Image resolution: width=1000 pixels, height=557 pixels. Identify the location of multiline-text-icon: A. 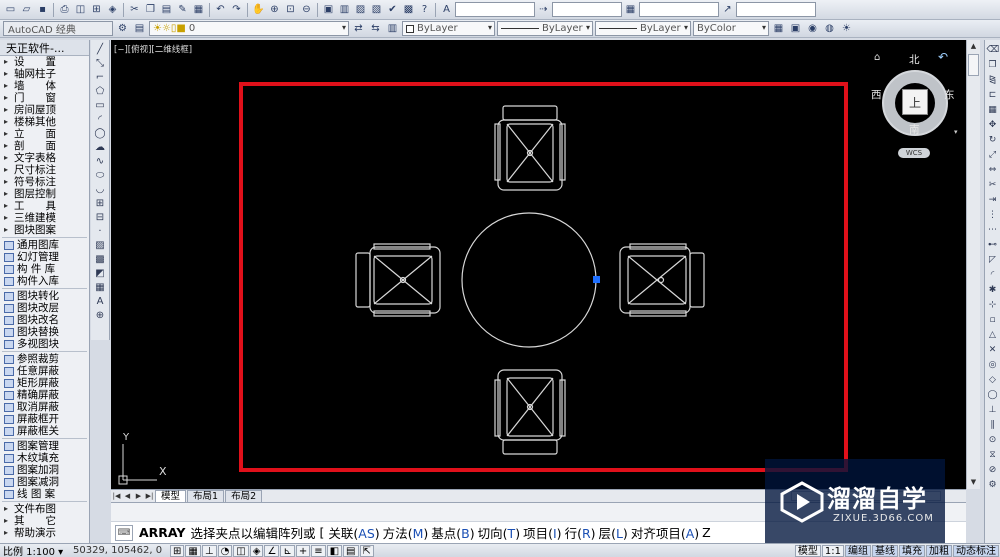
(100, 302).